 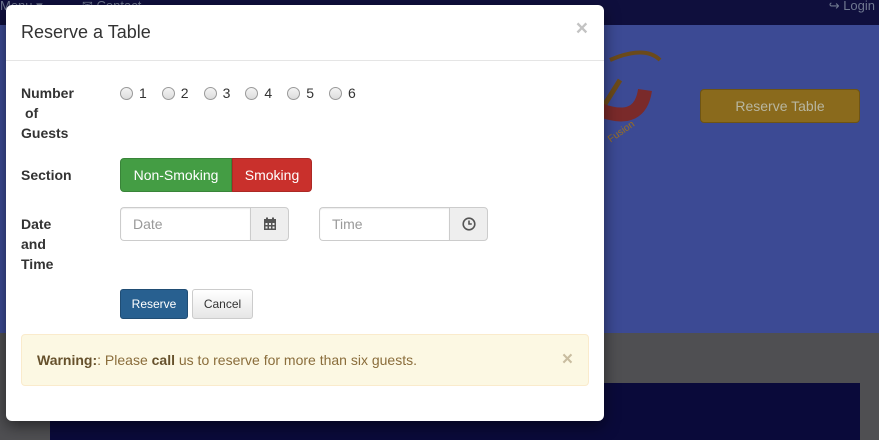 I want to click on alert-call-word: call, so click(x=163, y=360).